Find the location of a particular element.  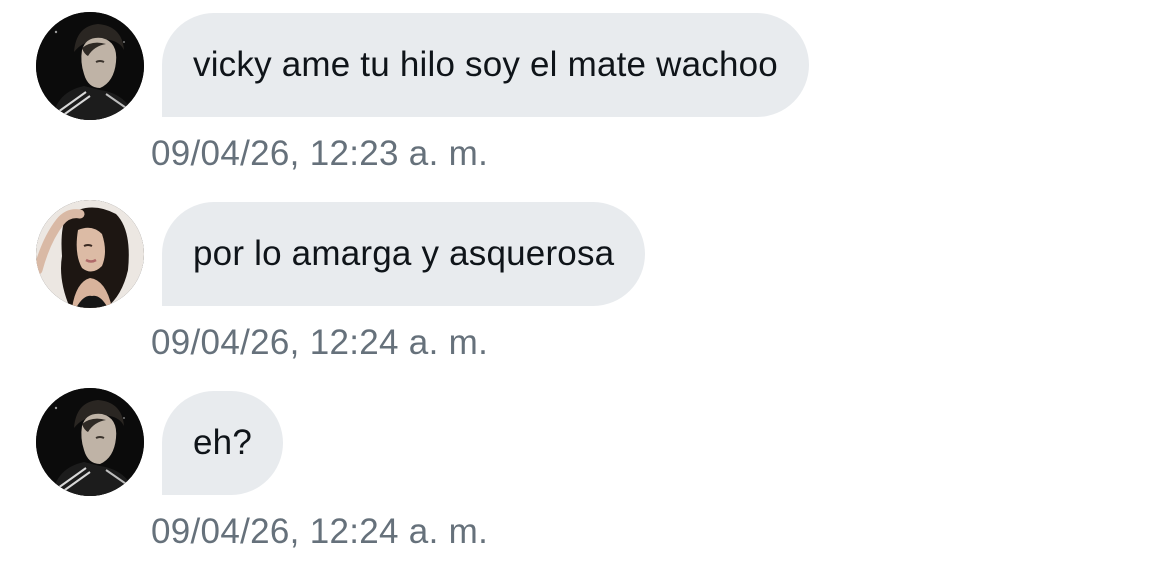

message-text: eh? is located at coordinates (222, 442).